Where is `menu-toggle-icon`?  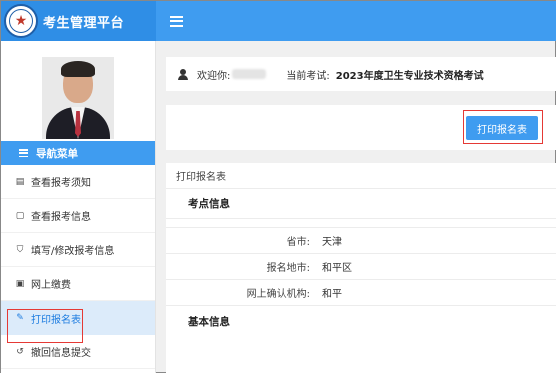 menu-toggle-icon is located at coordinates (176, 21).